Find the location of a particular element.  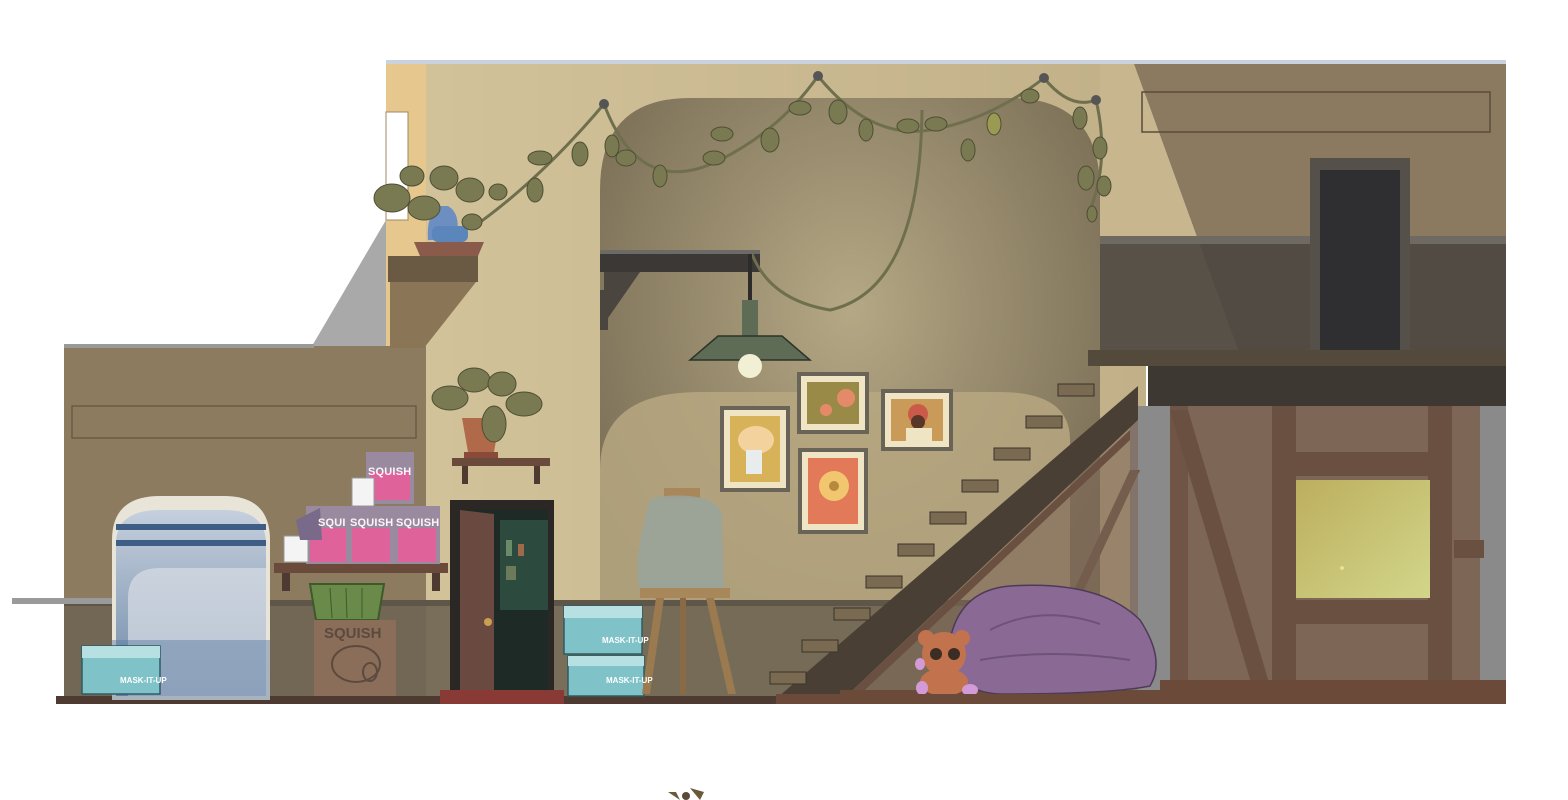

ceiling-trim is located at coordinates (946, 62).